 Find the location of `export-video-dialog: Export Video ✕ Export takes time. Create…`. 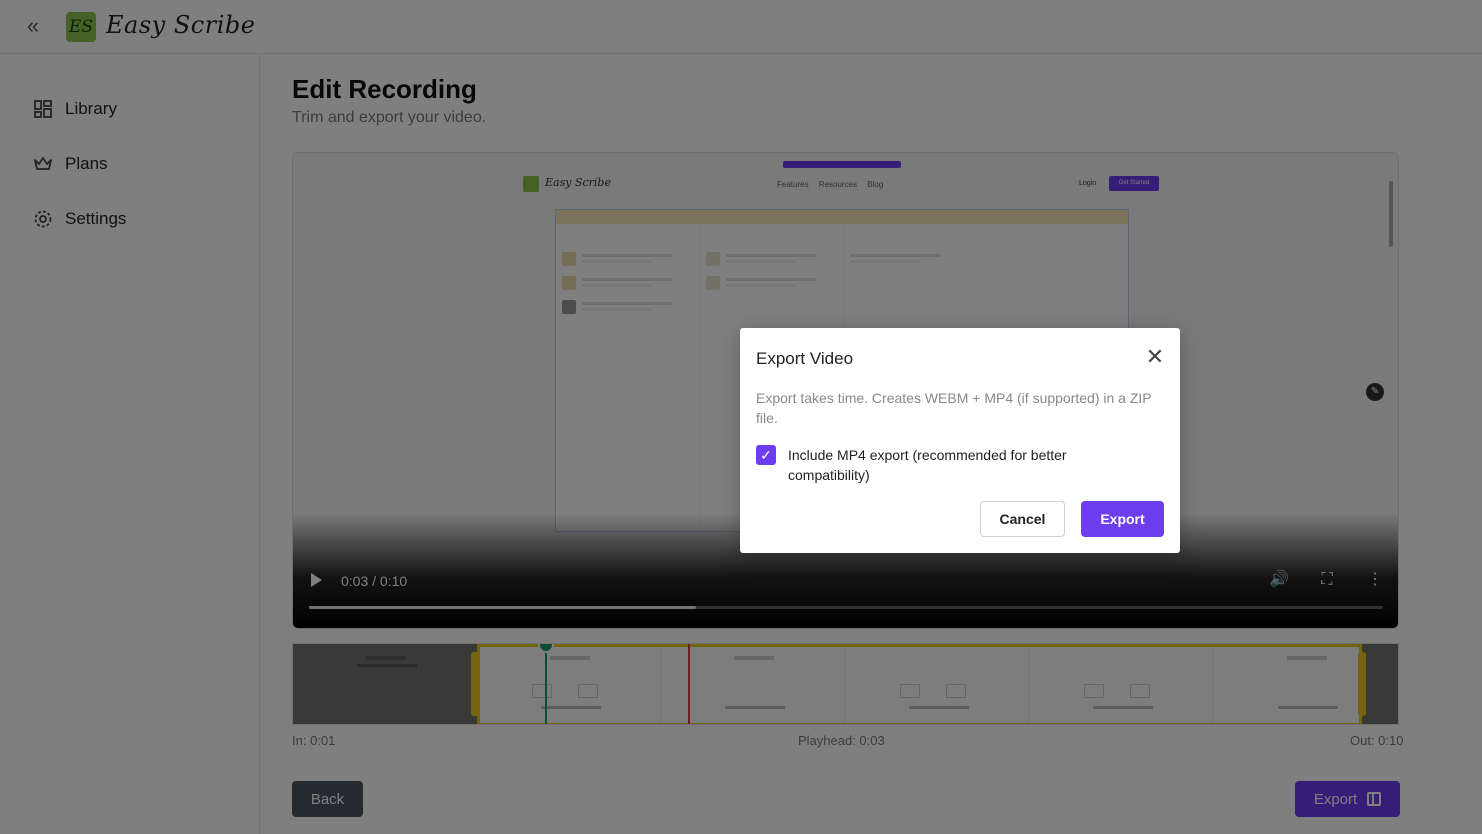

export-video-dialog: Export Video ✕ Export takes time. Create… is located at coordinates (960, 440).